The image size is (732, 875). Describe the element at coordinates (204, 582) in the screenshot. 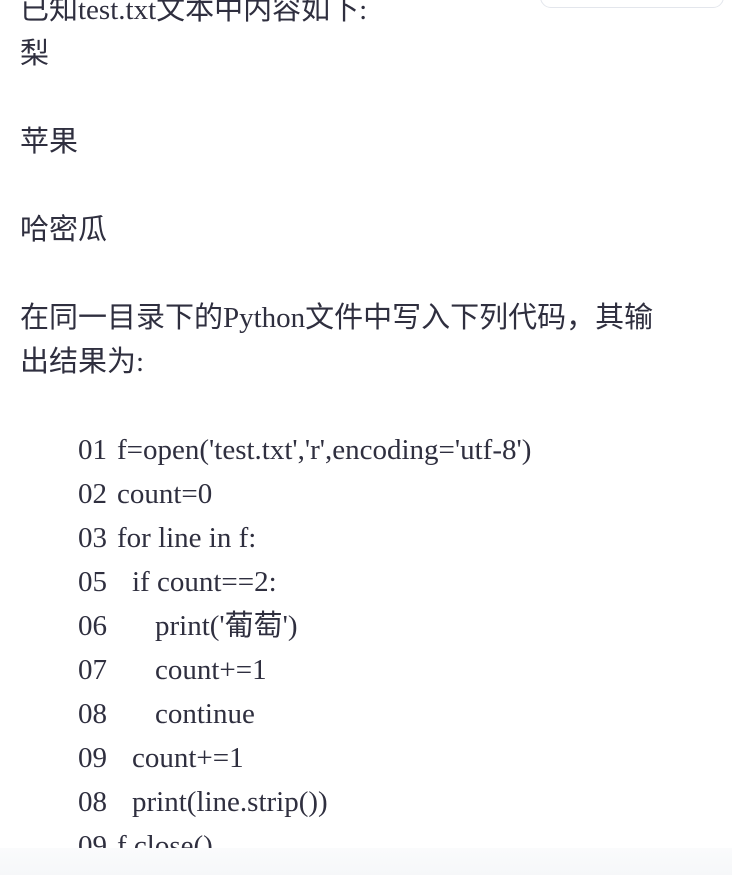

I see `code-text: if count==2:` at that location.